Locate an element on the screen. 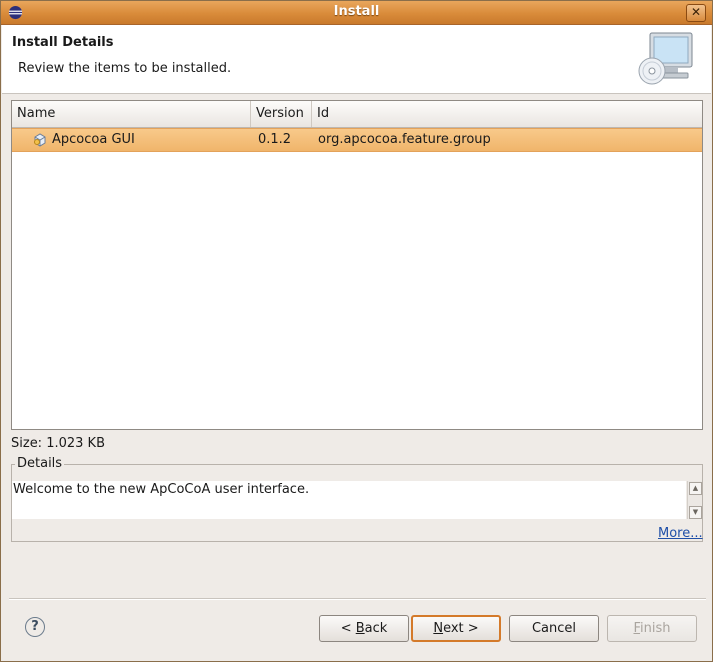 The width and height of the screenshot is (713, 662). item-id: org.apcocoa.feature.group is located at coordinates (404, 139).